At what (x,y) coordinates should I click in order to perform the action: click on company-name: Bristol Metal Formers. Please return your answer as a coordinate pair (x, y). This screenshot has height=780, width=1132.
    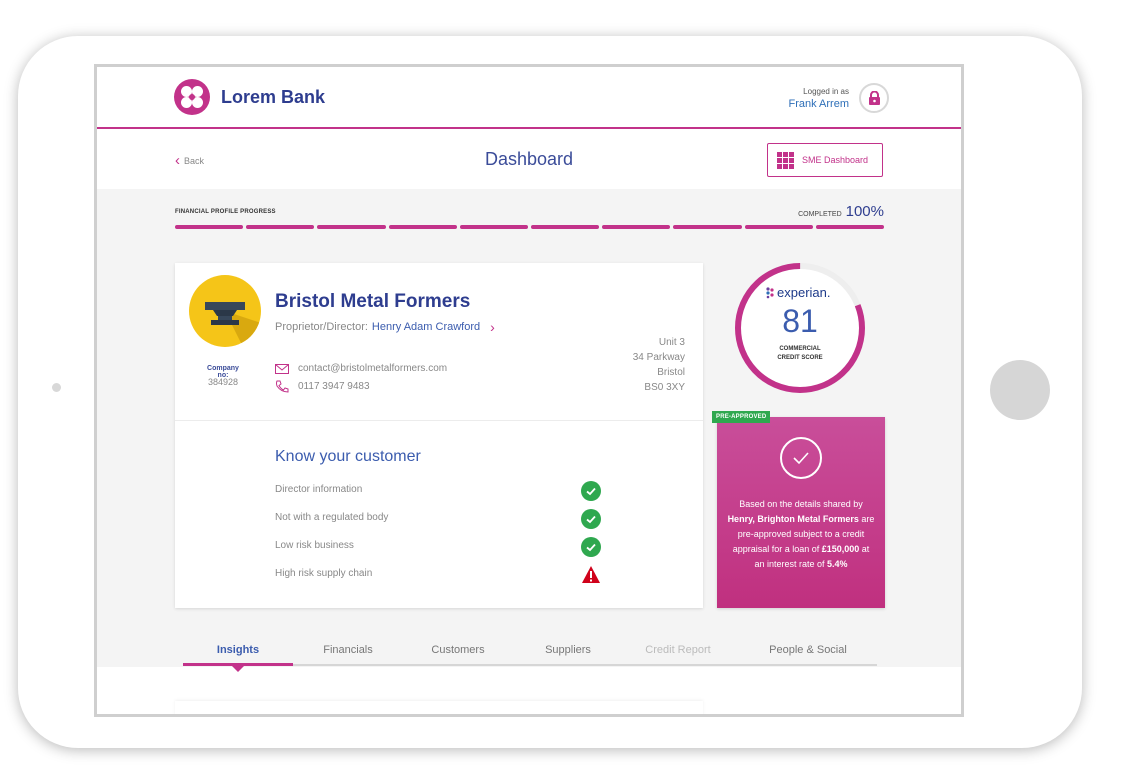
    Looking at the image, I should click on (373, 301).